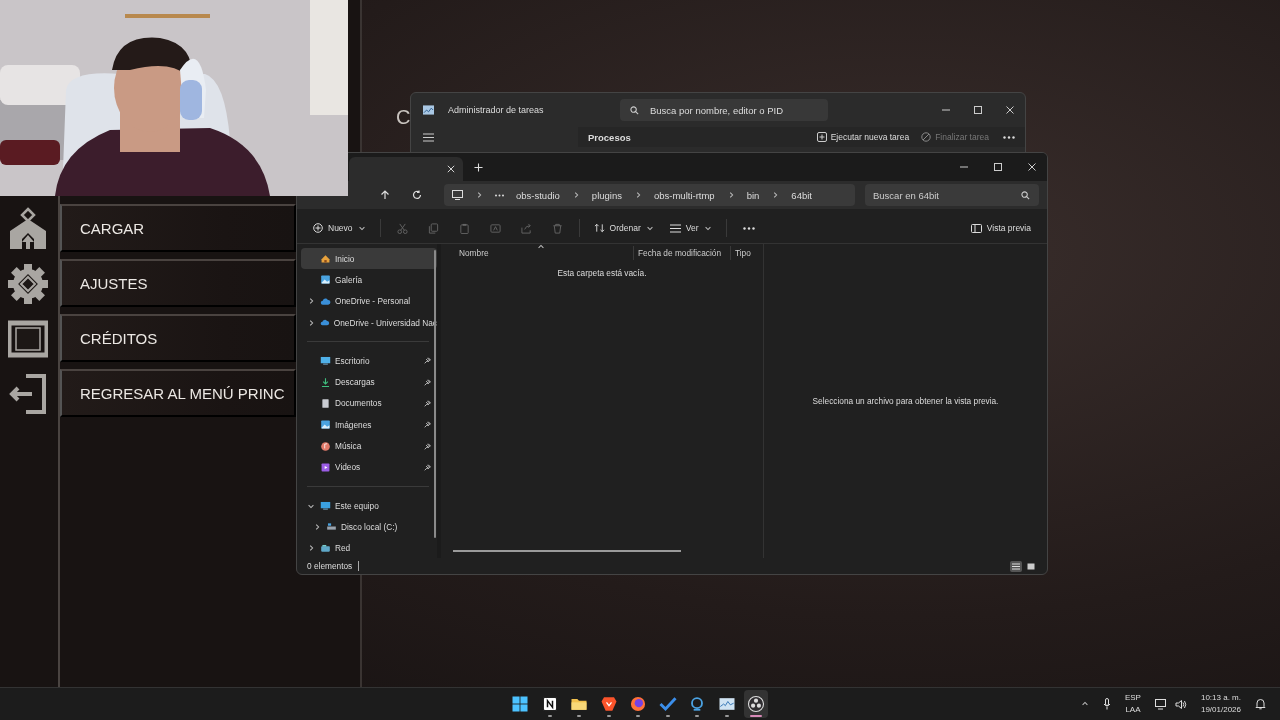 The height and width of the screenshot is (720, 1280). I want to click on trash-icon, so click(557, 228).